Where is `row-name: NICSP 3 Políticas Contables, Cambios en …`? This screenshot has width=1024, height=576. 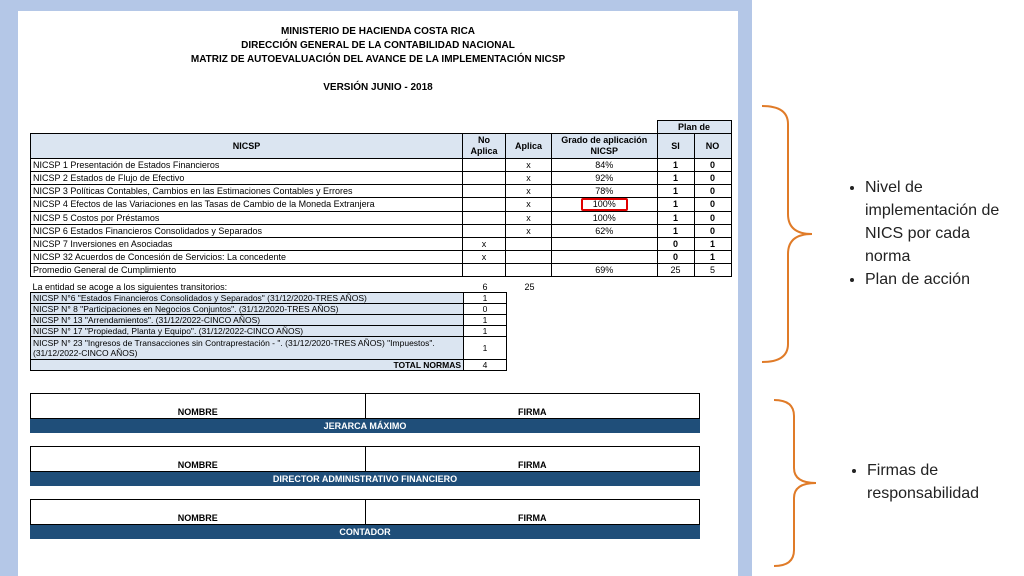
row-name: NICSP 3 Políticas Contables, Cambios en … is located at coordinates (246, 191).